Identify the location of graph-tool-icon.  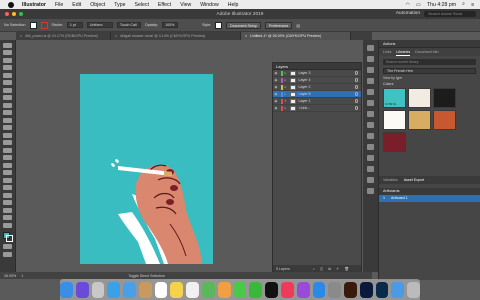
(7, 202).